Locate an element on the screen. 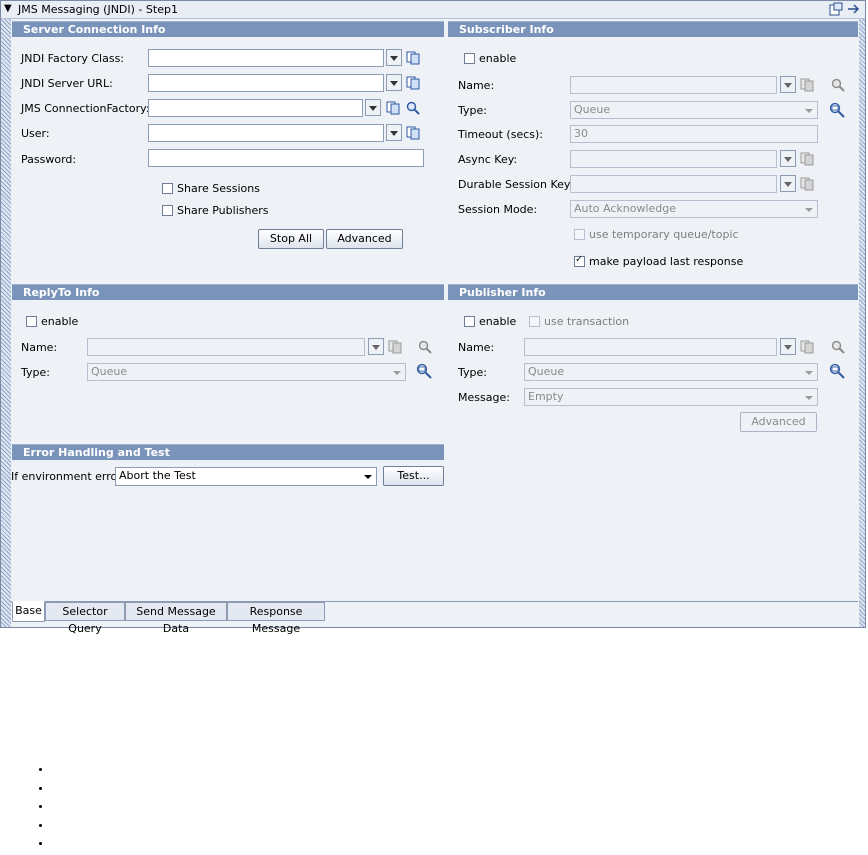  environment-error-label: If environment error: is located at coordinates (68, 476).